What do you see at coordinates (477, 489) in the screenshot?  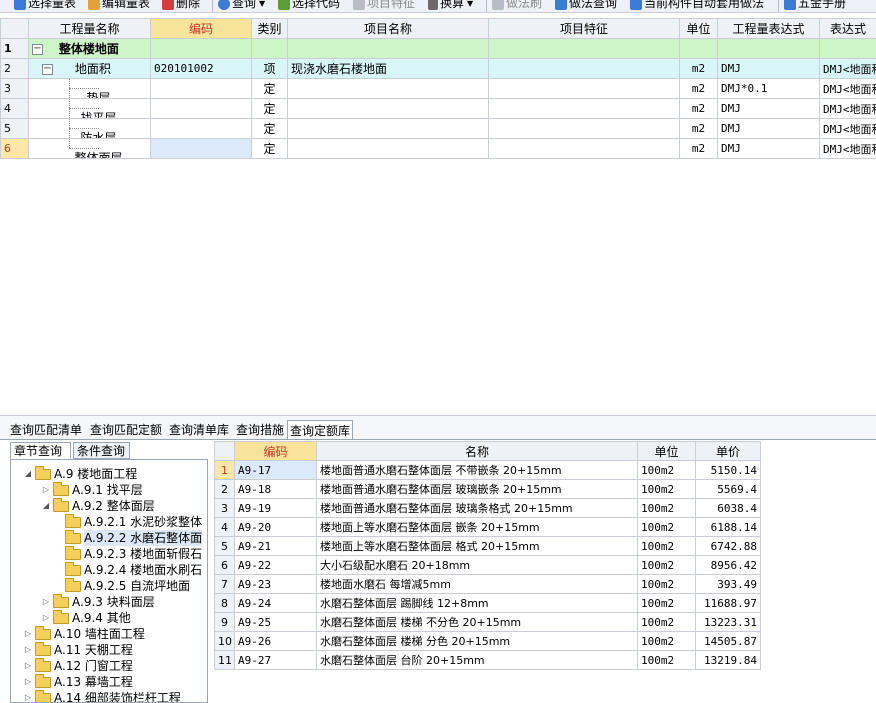 I see `cell-name: 楼地面普通水磨石整体面层 玻璃嵌条 20+15mm` at bounding box center [477, 489].